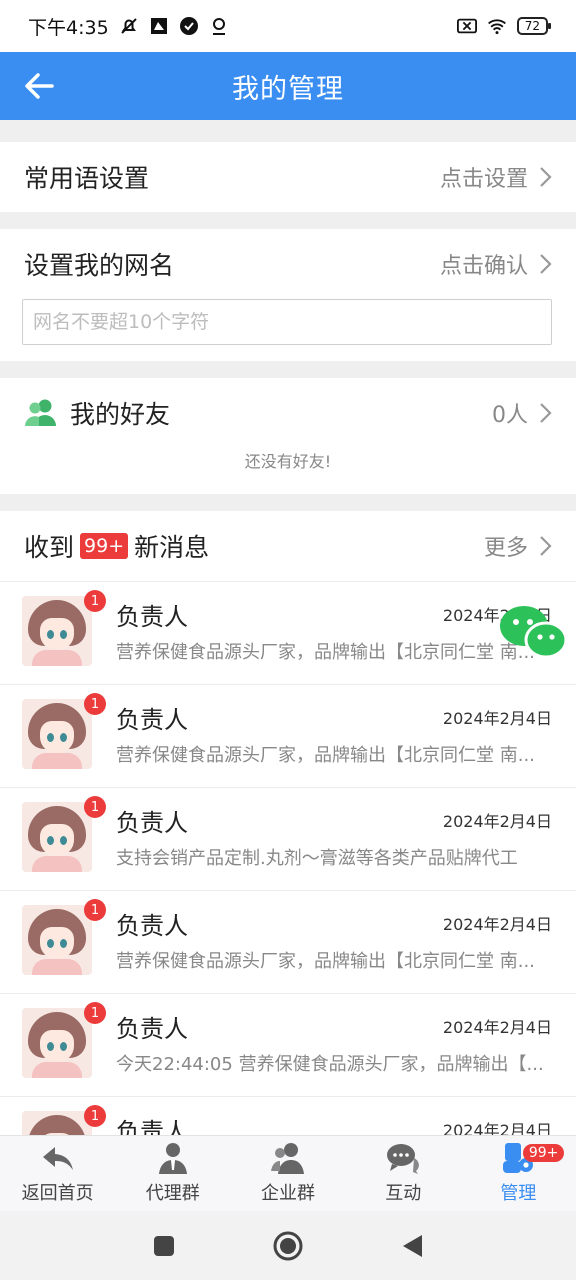  I want to click on back-triangle-icon, so click(412, 1246).